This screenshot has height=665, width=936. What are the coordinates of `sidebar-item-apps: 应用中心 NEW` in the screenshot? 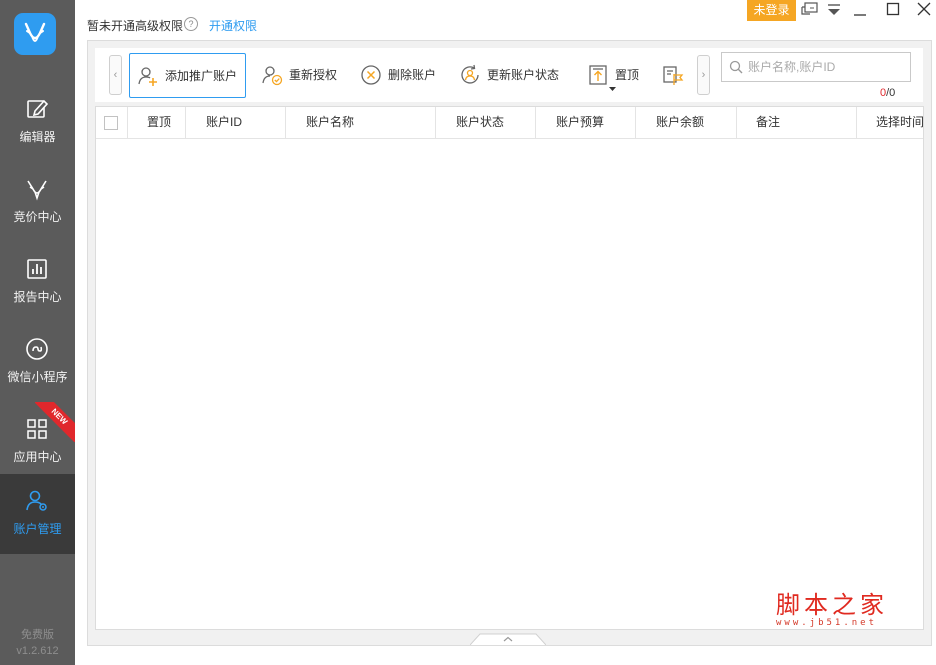 It's located at (37, 442).